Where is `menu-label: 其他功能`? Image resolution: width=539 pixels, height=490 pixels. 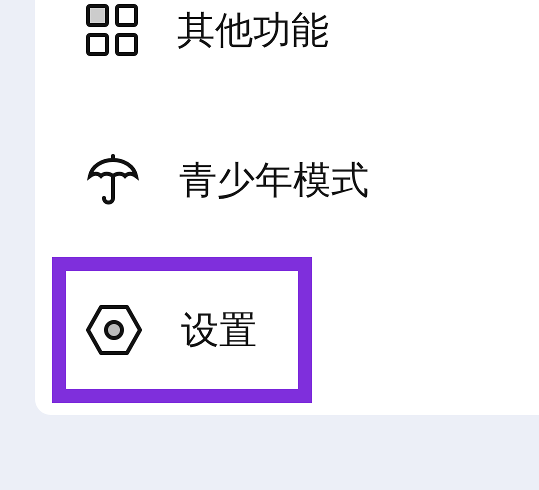
menu-label: 其他功能 is located at coordinates (253, 30).